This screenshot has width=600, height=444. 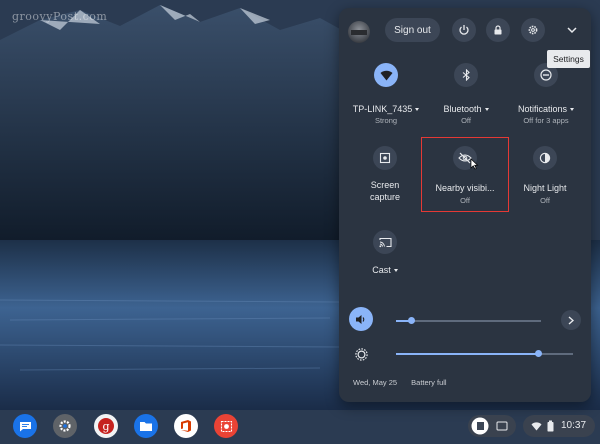 I want to click on holding-space-tray, so click(x=492, y=426).